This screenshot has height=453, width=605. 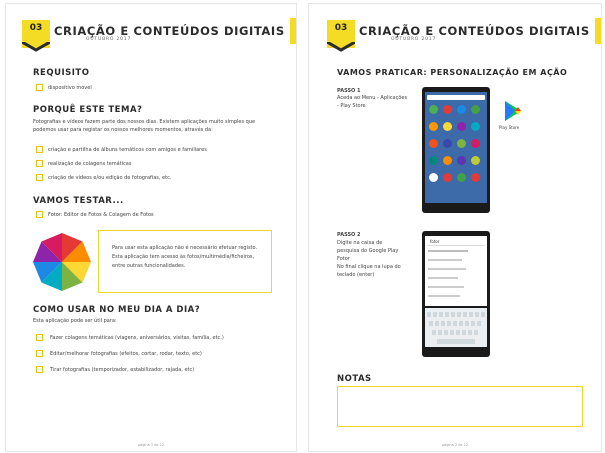 What do you see at coordinates (369, 267) in the screenshot?
I see `passo2-text-4: No final clique na lupa do` at bounding box center [369, 267].